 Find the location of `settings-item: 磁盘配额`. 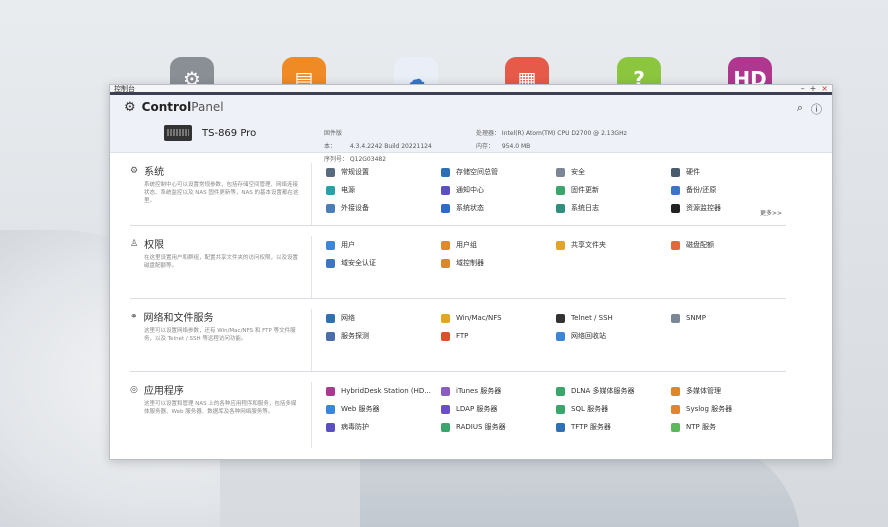

settings-item: 磁盘配额 is located at coordinates (728, 245).